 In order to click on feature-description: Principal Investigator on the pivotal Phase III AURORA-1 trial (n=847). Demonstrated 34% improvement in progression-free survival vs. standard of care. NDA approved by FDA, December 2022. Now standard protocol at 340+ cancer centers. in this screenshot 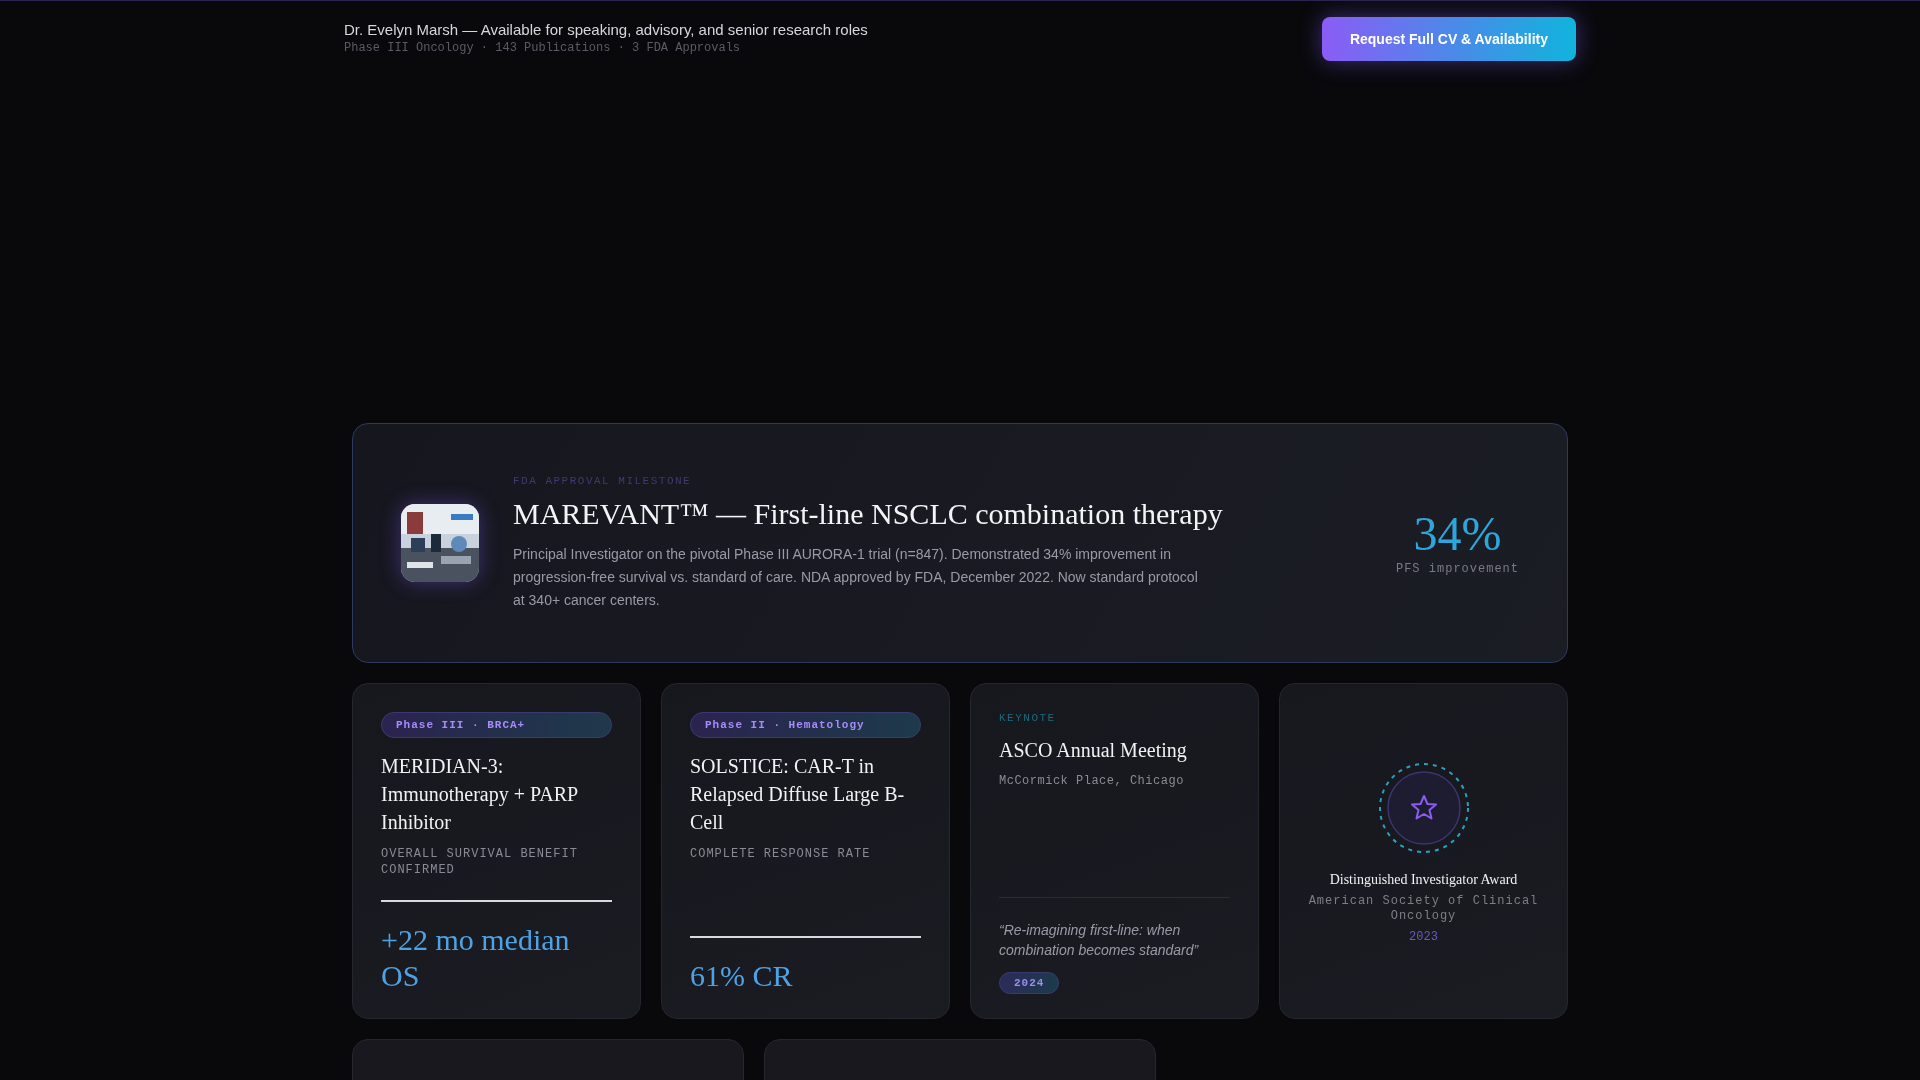, I will do `click(856, 577)`.